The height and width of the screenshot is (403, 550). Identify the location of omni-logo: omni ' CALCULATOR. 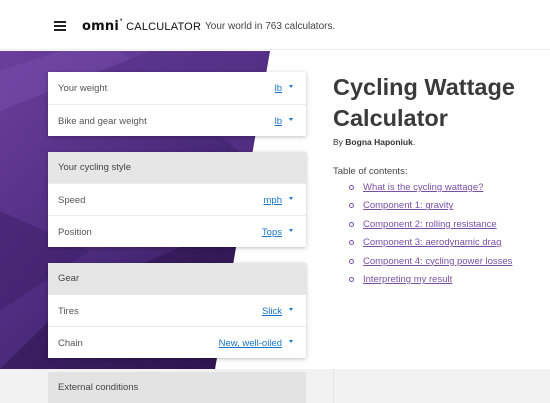
(142, 25).